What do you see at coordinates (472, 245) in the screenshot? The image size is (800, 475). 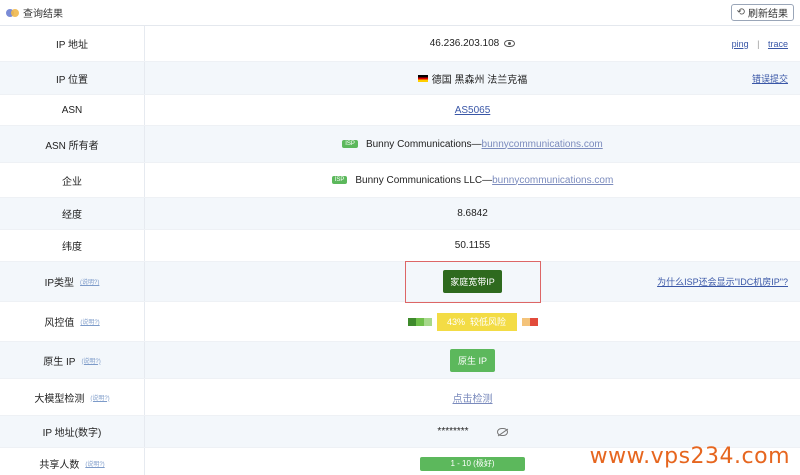 I see `latitude-value: 50.1155` at bounding box center [472, 245].